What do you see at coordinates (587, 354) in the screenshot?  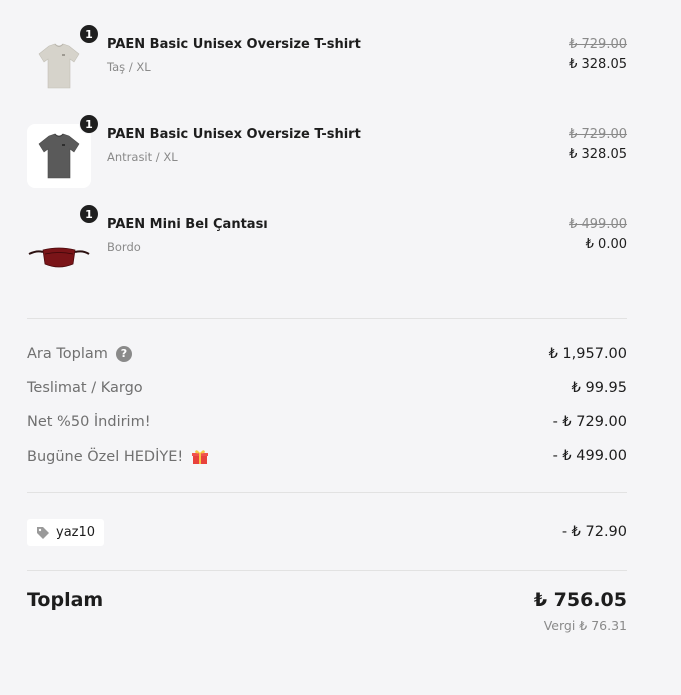 I see `subtotal-value: ₺ 1,957.00` at bounding box center [587, 354].